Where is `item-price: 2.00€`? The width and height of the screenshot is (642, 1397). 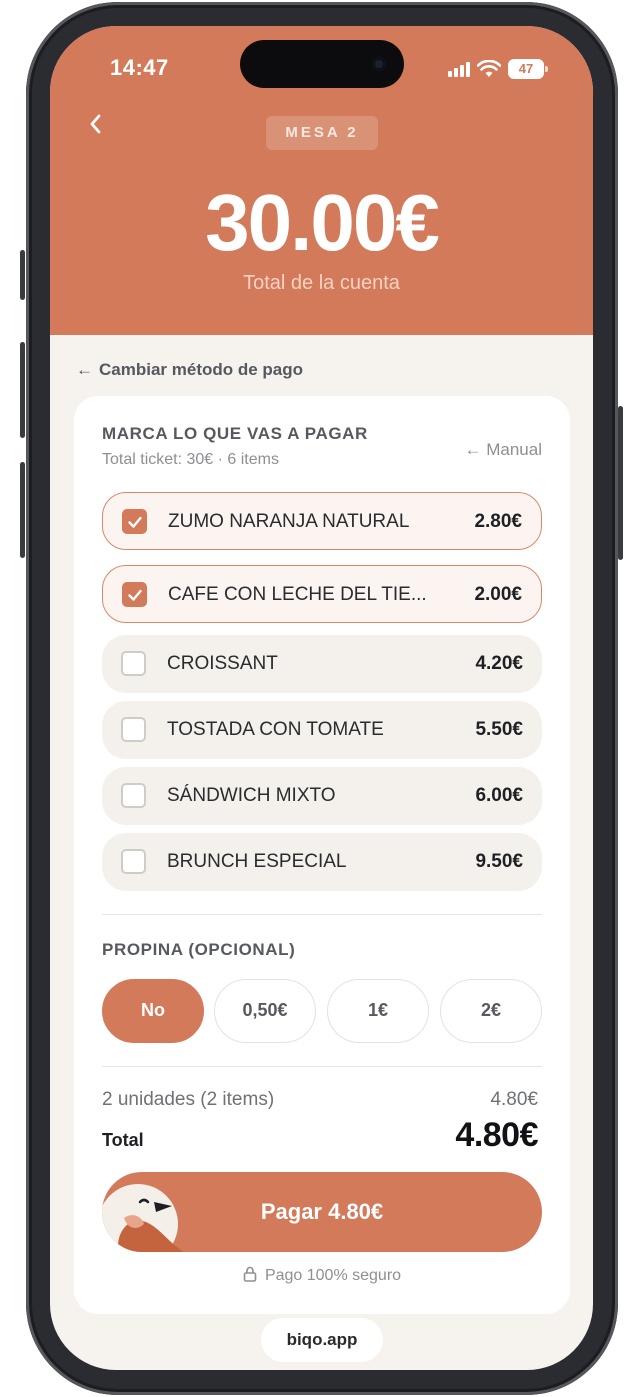
item-price: 2.00€ is located at coordinates (498, 594).